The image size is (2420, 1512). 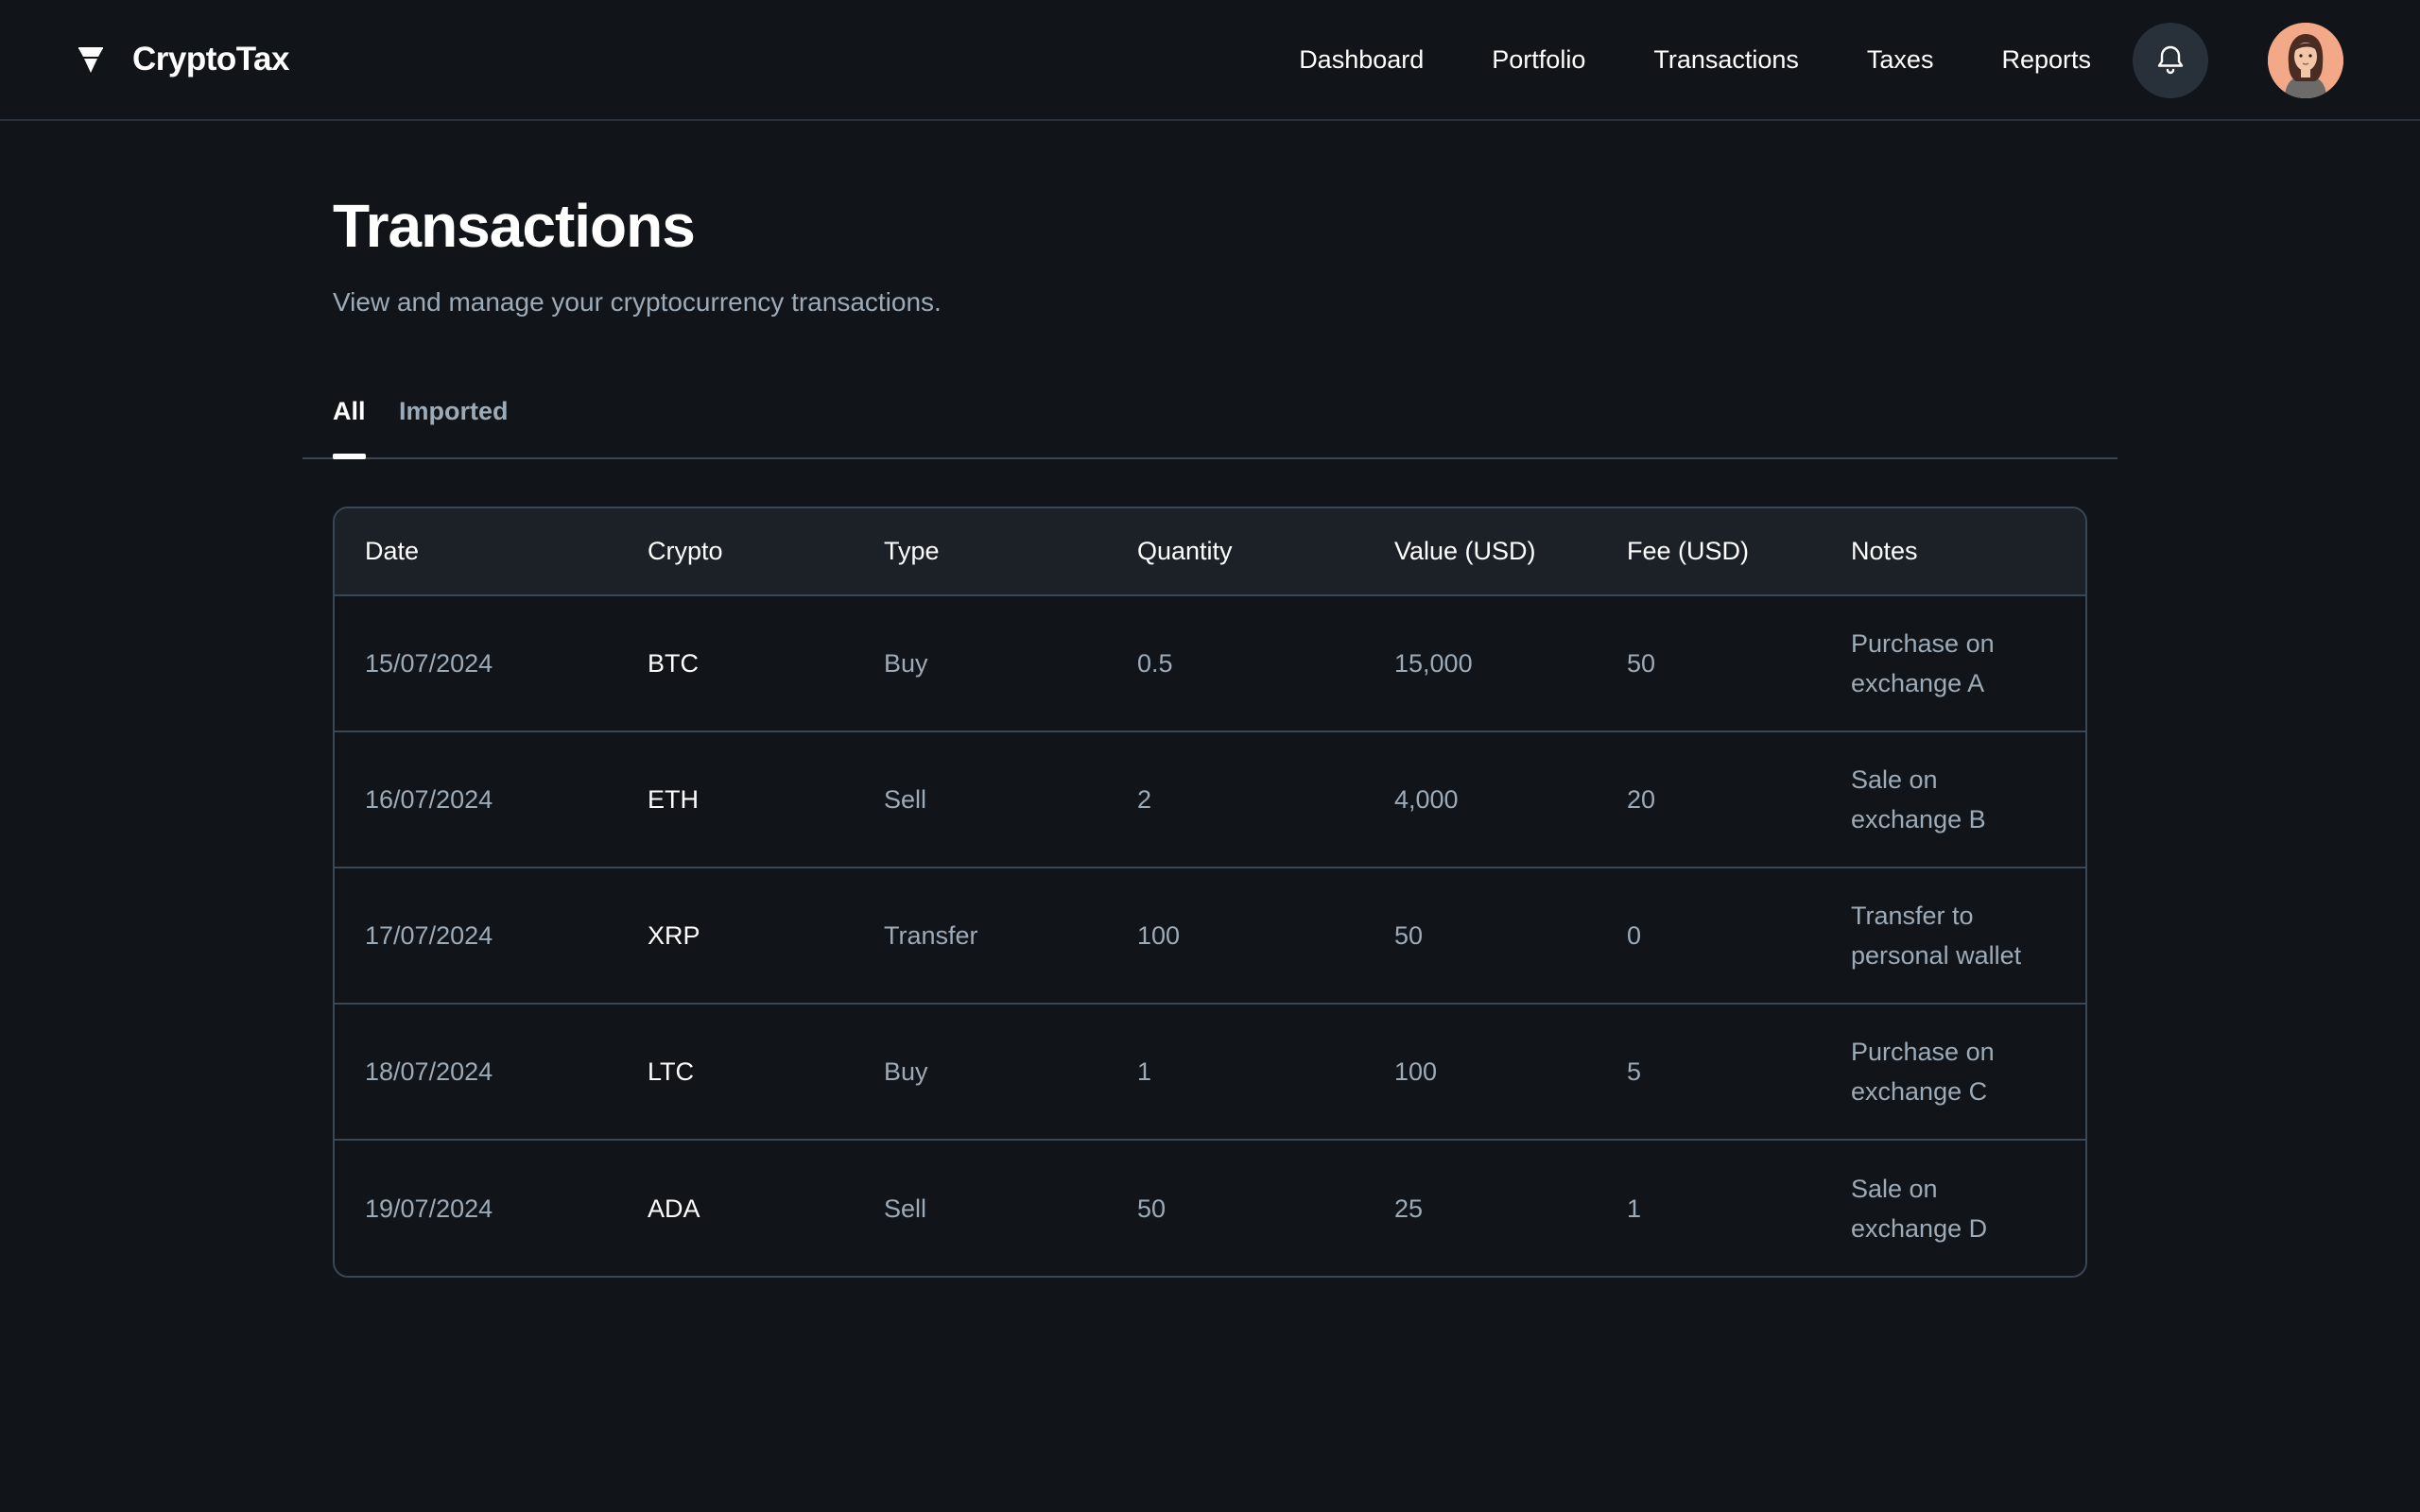 What do you see at coordinates (1641, 799) in the screenshot?
I see `cell-fee: 20` at bounding box center [1641, 799].